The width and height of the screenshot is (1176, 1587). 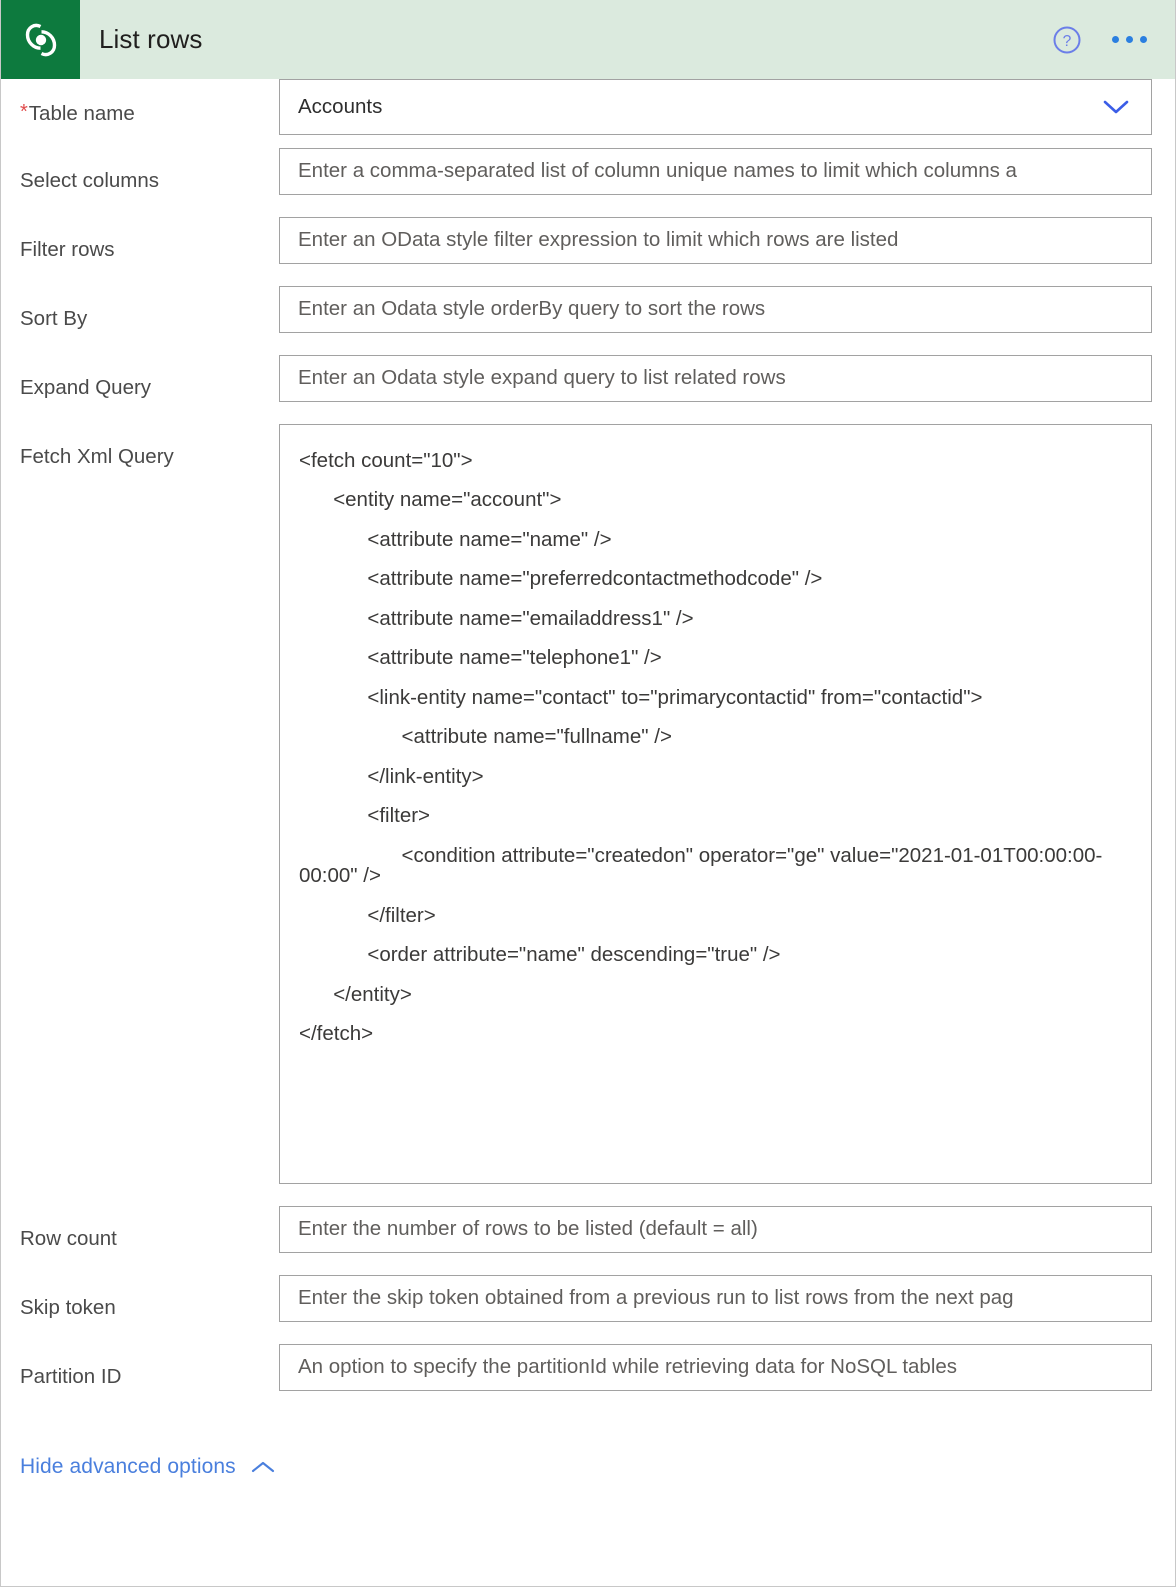 I want to click on field-row-table-name: *Table name Accounts, so click(x=588, y=113).